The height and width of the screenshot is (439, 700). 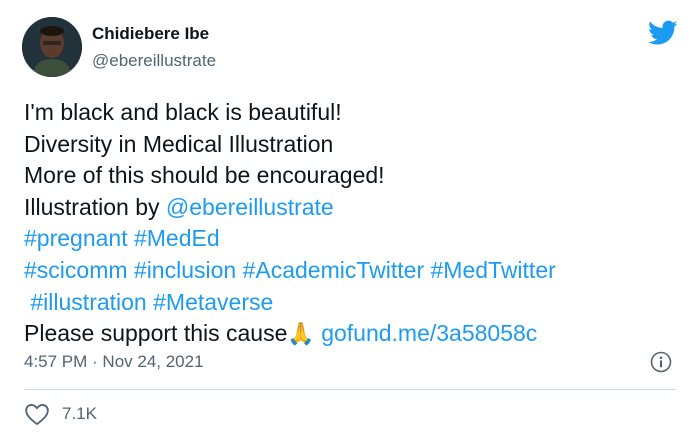 I want to click on hashtag-link: #pregnant, so click(x=76, y=238).